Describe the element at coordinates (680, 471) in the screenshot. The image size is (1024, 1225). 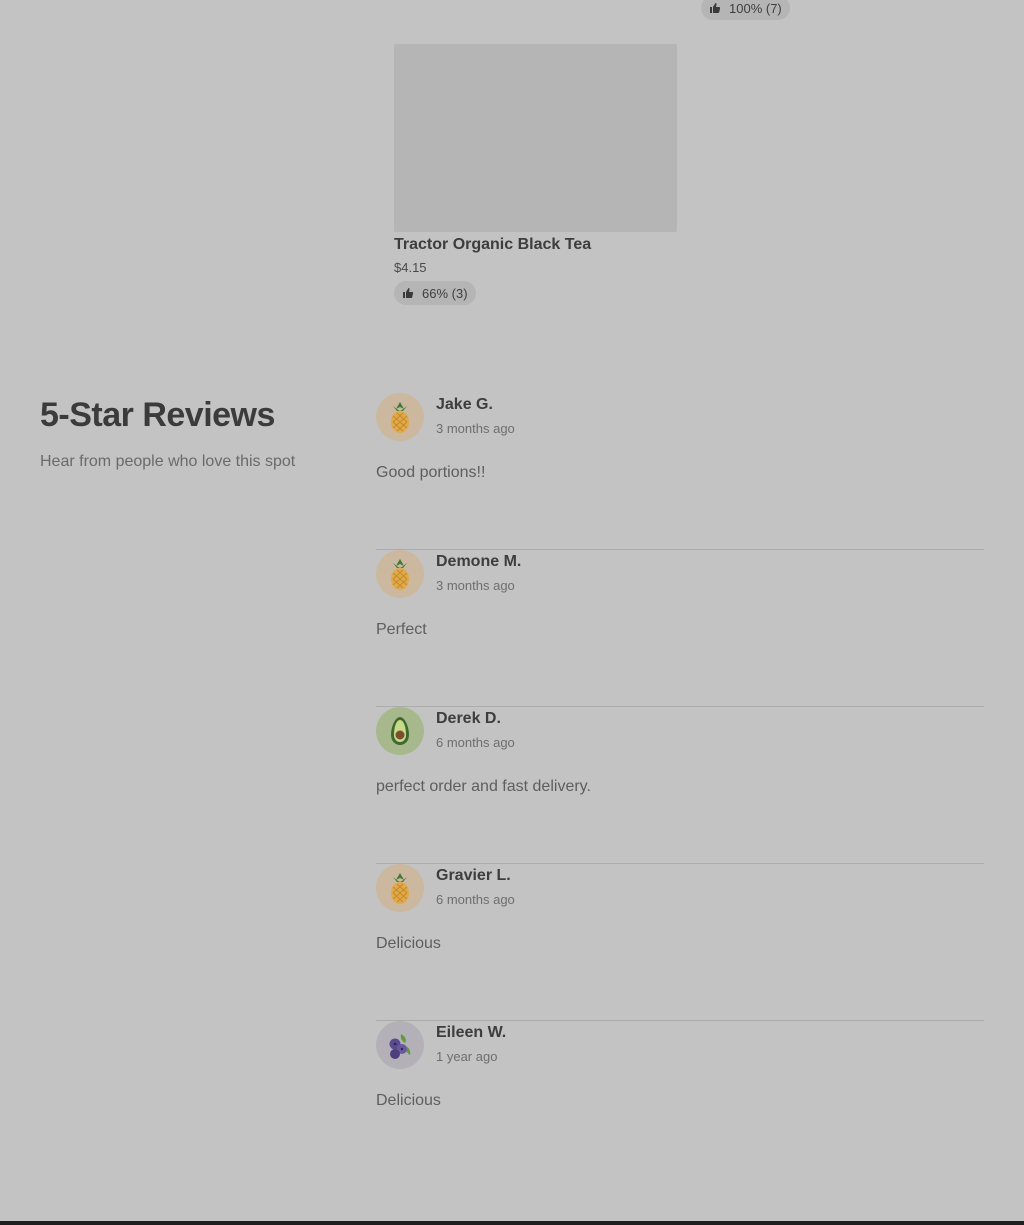
I see `review-item: Jake G. 3 months ago Good portions!!` at that location.